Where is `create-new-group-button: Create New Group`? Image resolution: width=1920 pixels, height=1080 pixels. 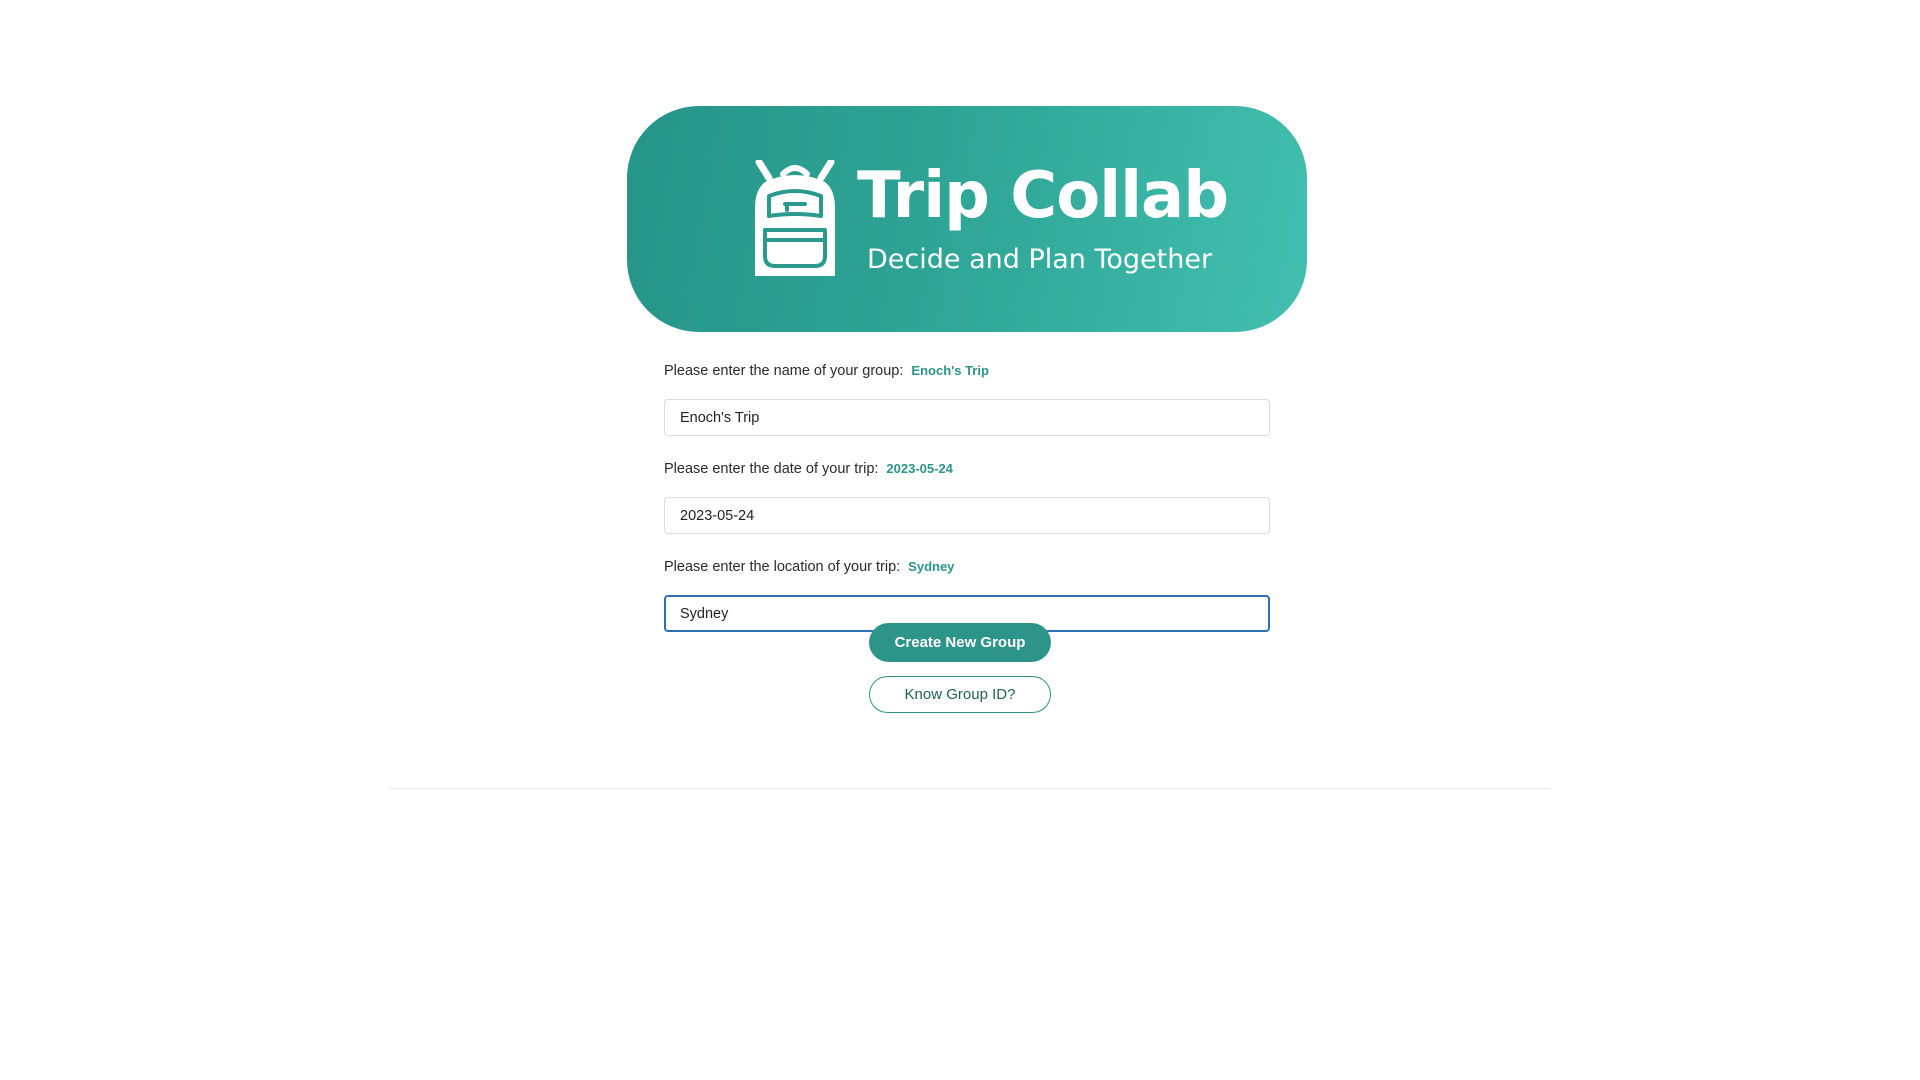 create-new-group-button: Create New Group is located at coordinates (960, 642).